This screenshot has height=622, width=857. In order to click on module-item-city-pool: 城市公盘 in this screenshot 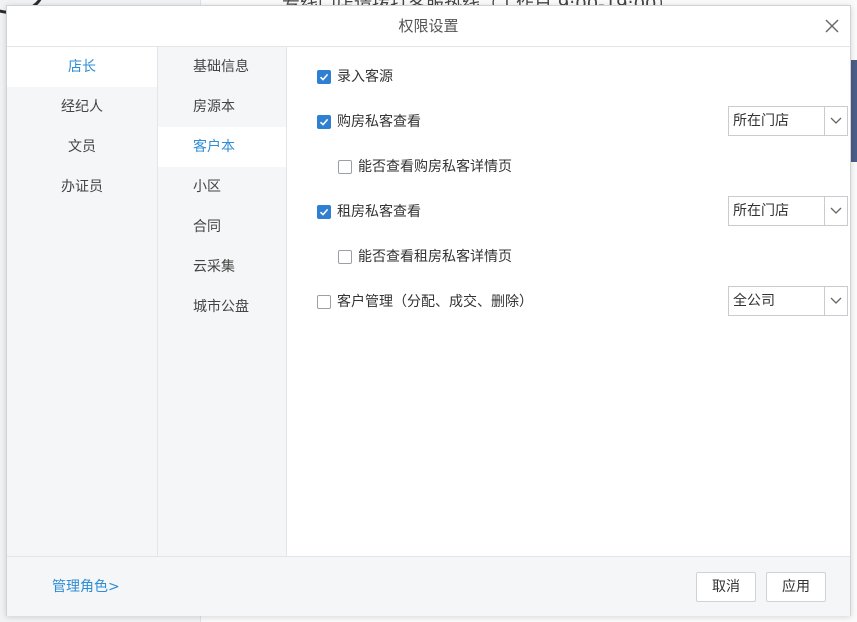, I will do `click(222, 307)`.